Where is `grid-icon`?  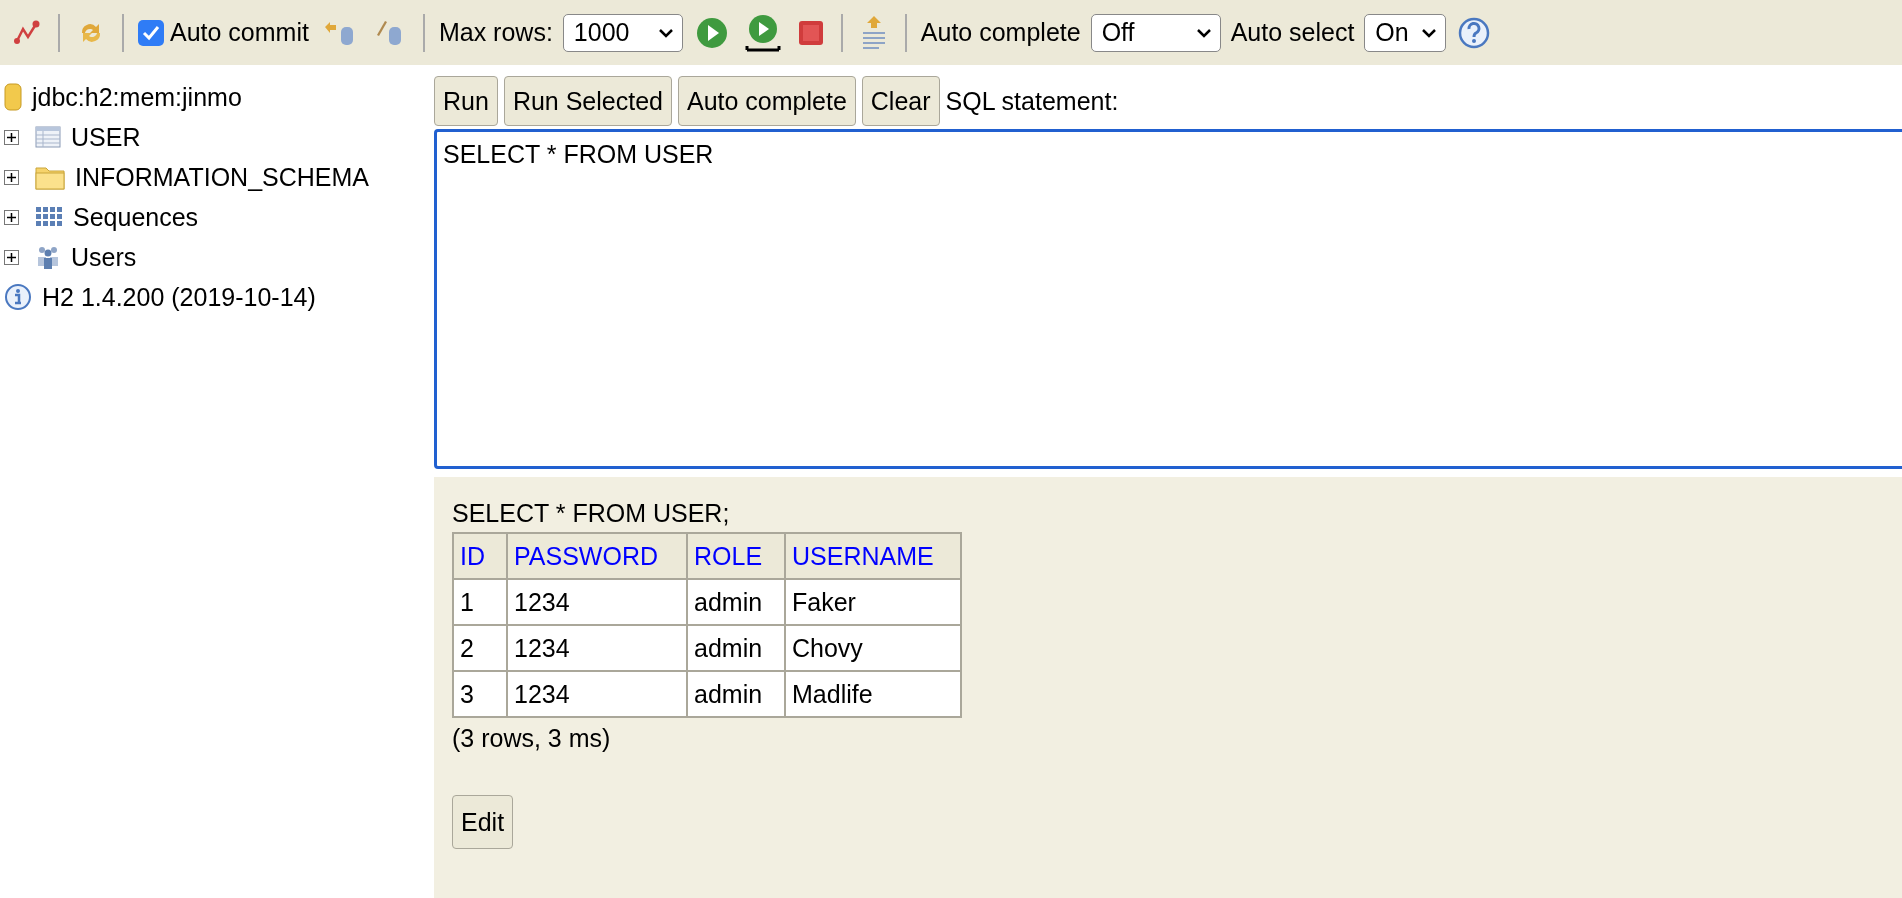
grid-icon is located at coordinates (49, 217).